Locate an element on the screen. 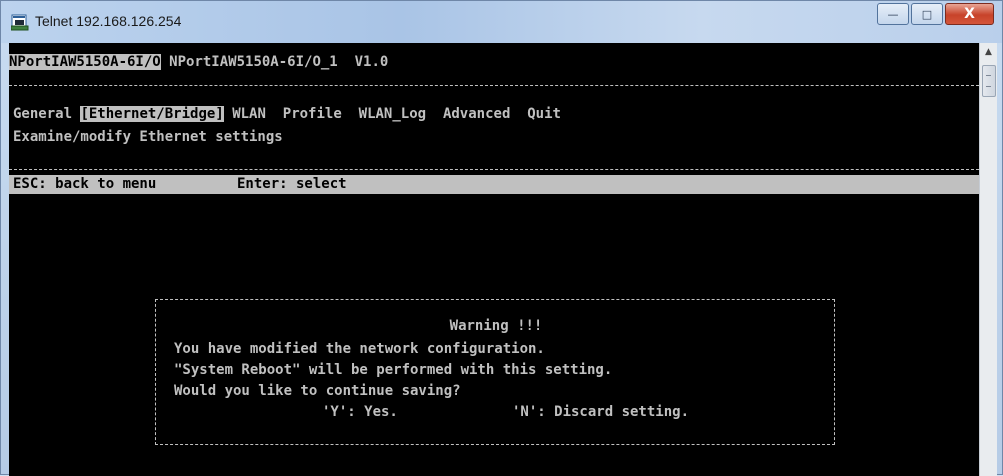 This screenshot has height=476, width=1003. dialog-line-3: Would you like to continue saving? is located at coordinates (317, 391).